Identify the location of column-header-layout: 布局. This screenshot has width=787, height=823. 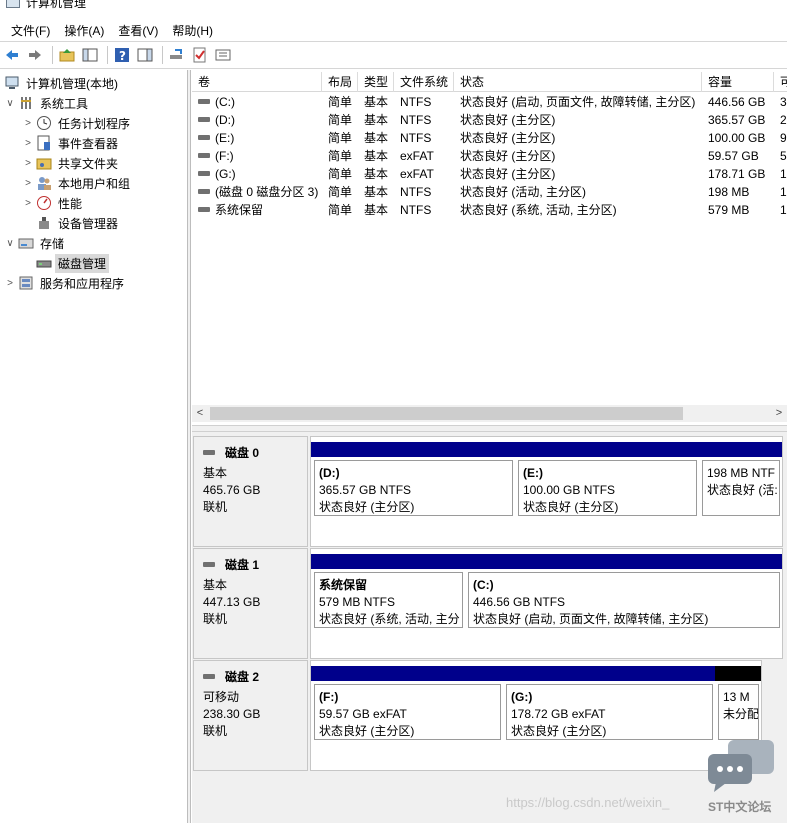
(340, 82).